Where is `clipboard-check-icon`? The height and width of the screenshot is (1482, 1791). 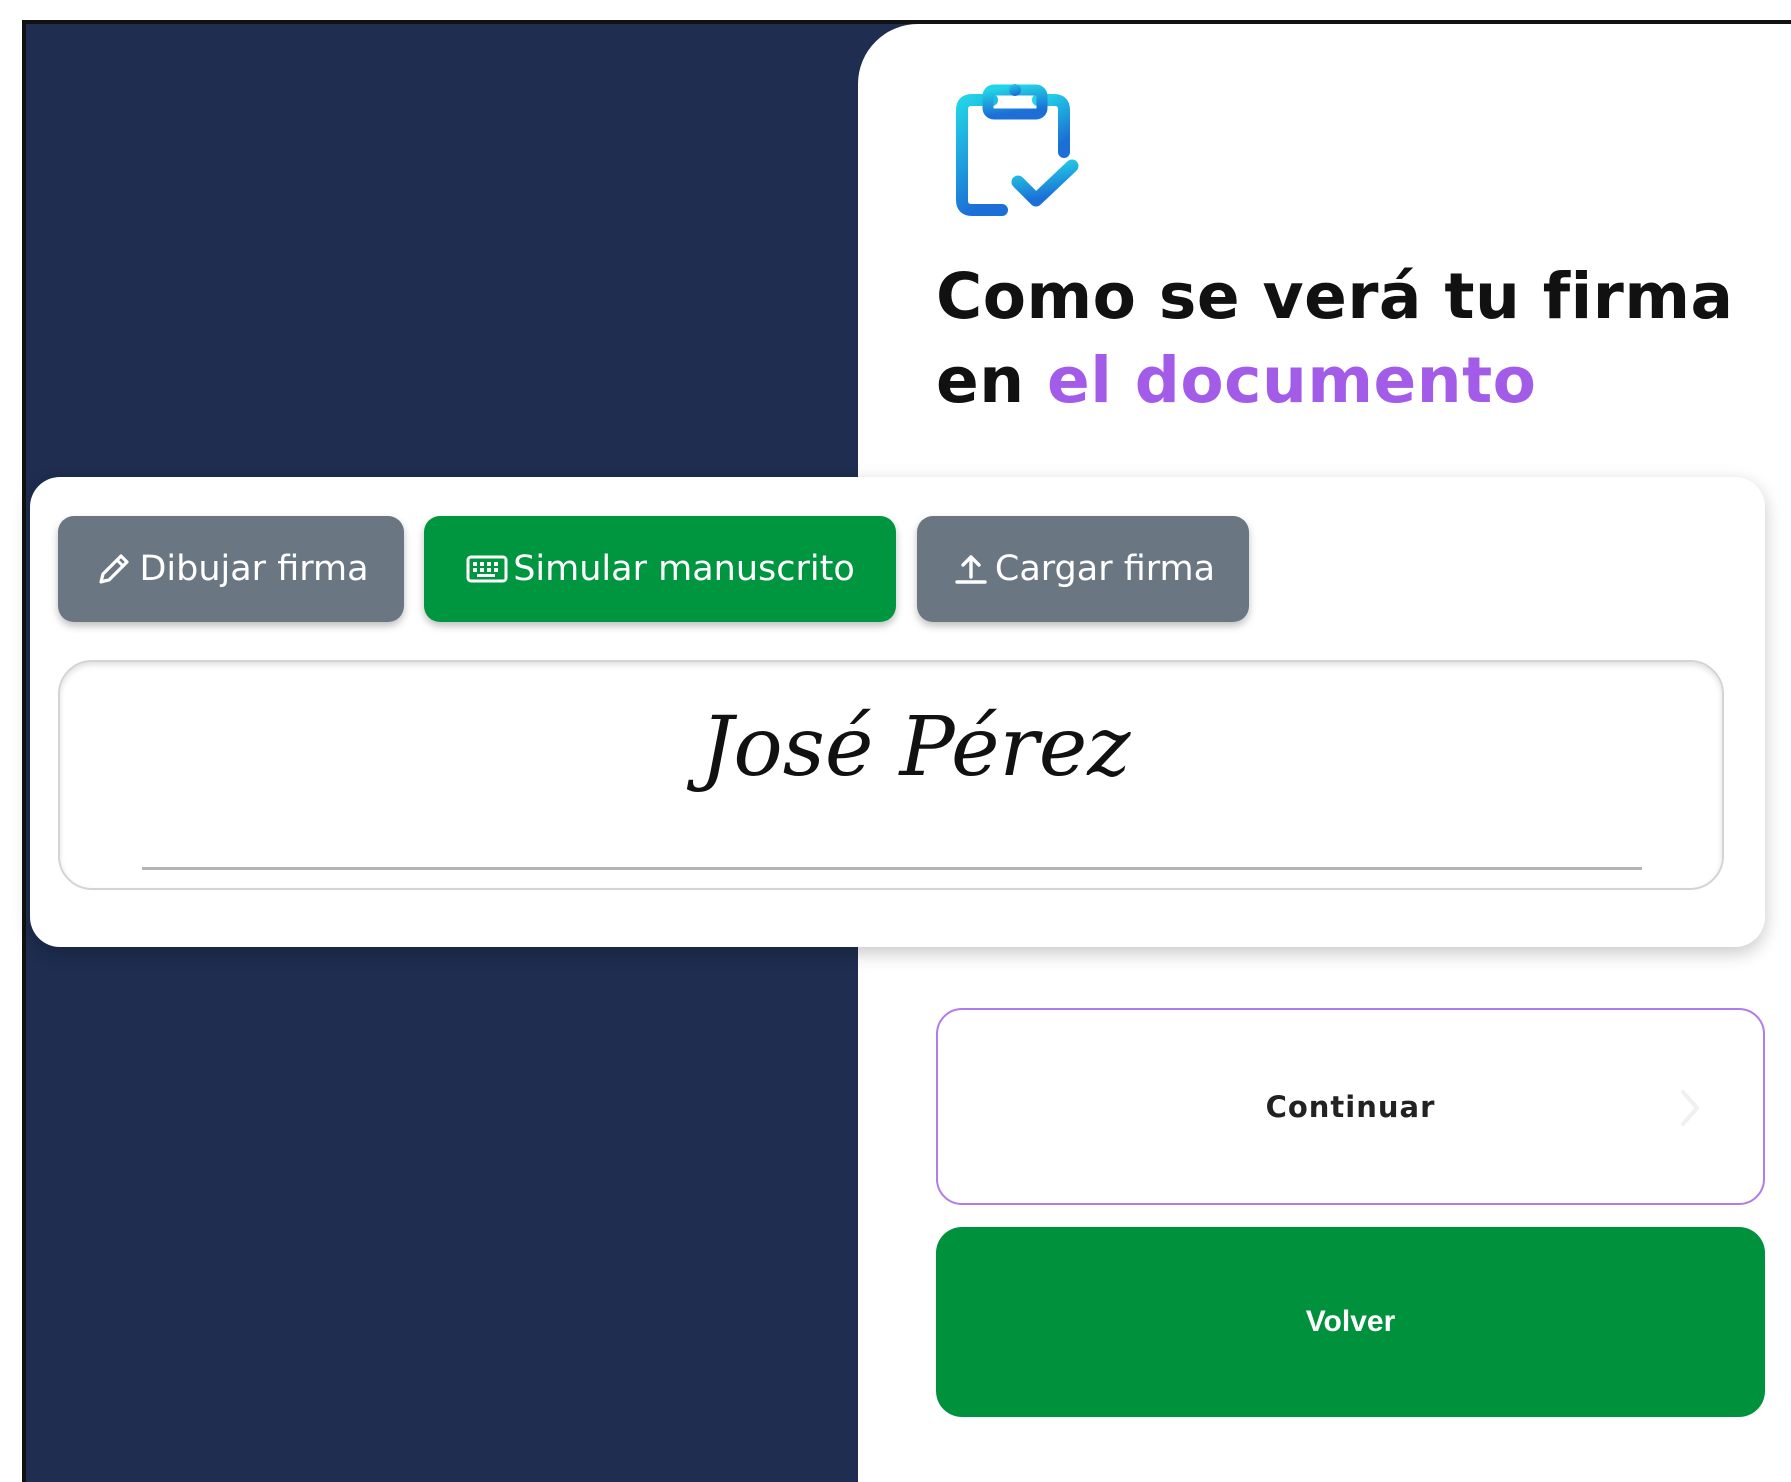 clipboard-check-icon is located at coordinates (1017, 150).